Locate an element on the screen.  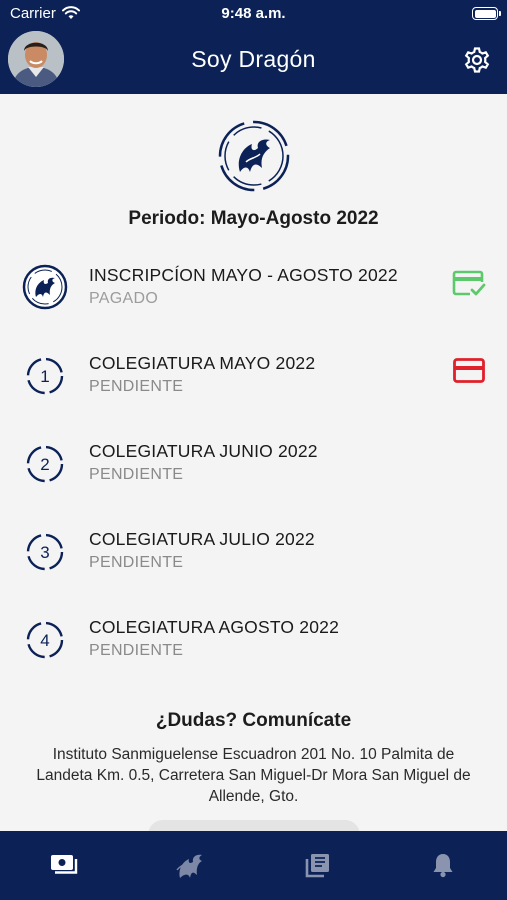
number-badge: 3 is located at coordinates (44, 552).